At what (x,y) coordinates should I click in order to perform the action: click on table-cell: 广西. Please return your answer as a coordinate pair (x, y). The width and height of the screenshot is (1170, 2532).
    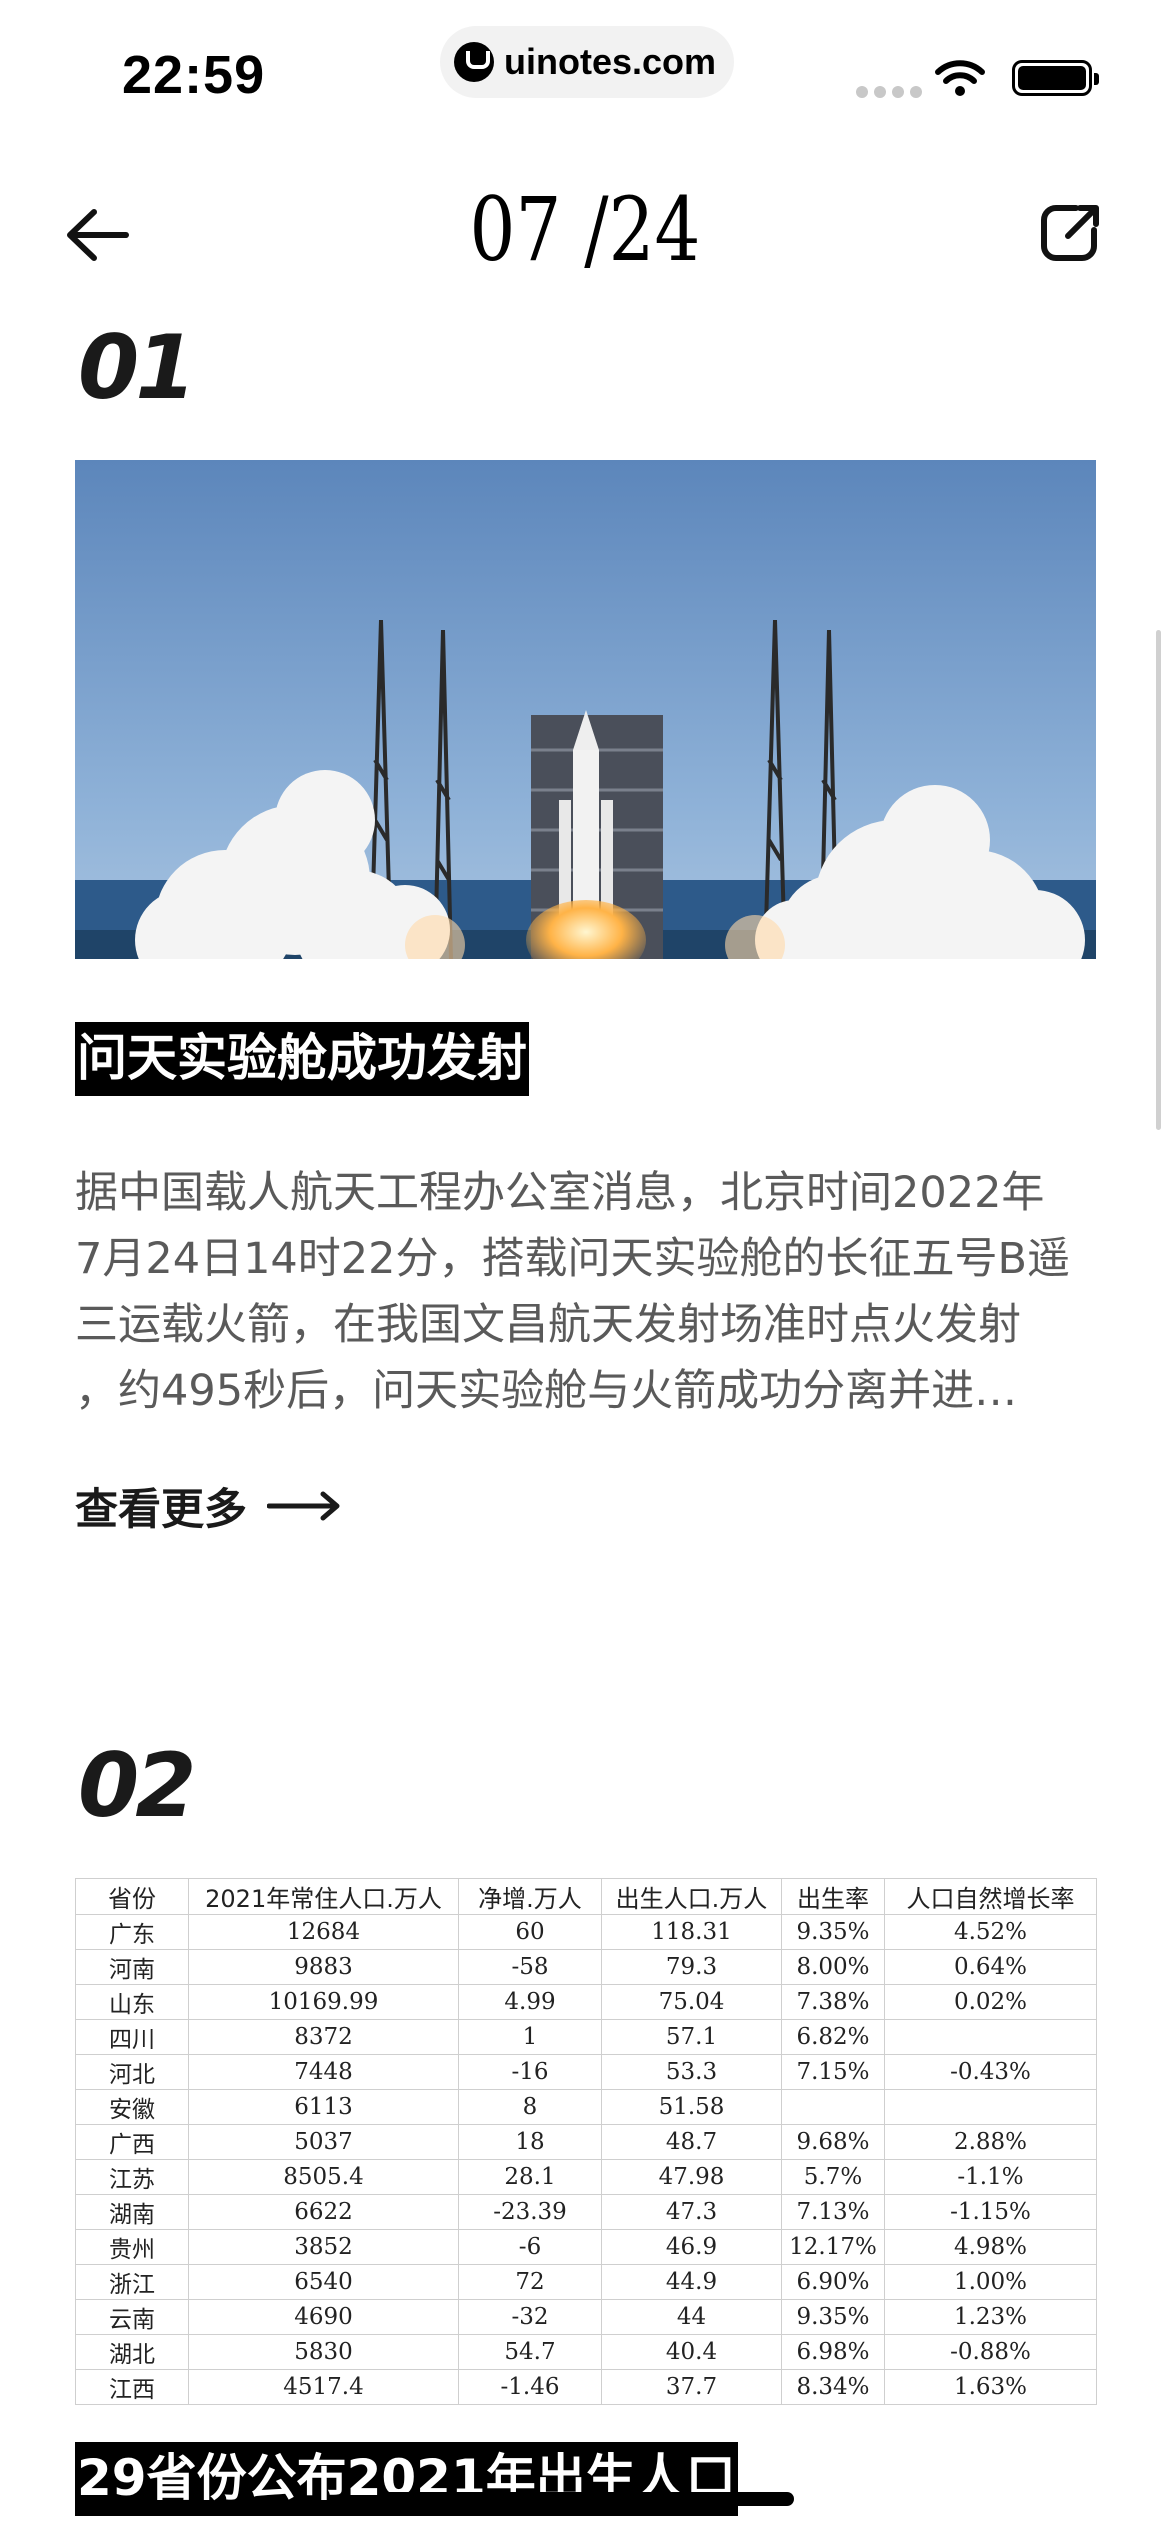
    Looking at the image, I should click on (132, 2142).